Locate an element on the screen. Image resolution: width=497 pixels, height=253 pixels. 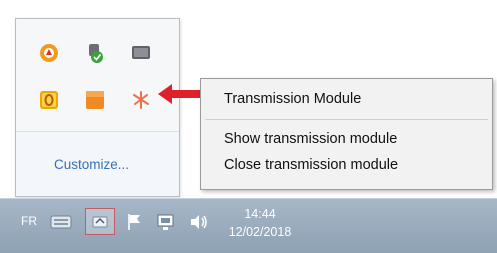
volume-icon is located at coordinates (199, 222).